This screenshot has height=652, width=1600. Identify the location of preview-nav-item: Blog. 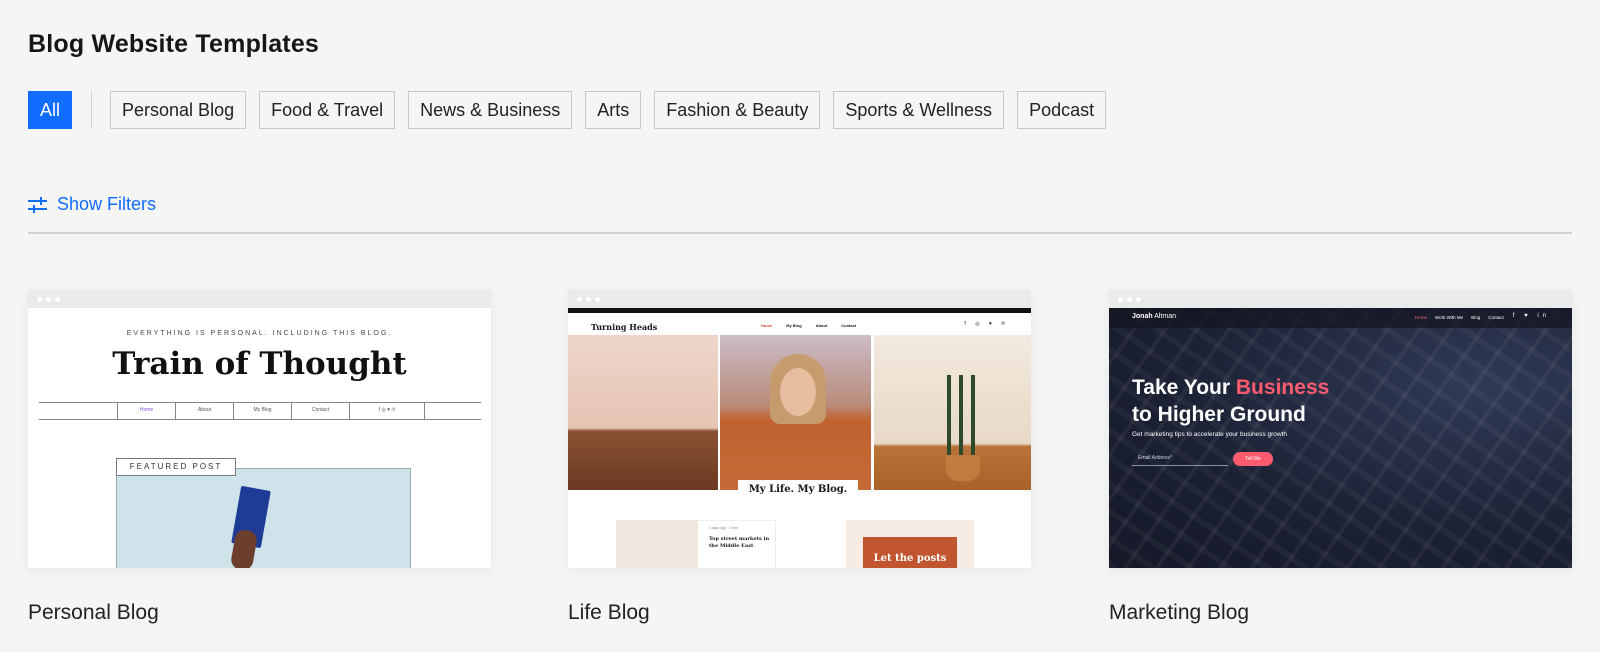
(1476, 317).